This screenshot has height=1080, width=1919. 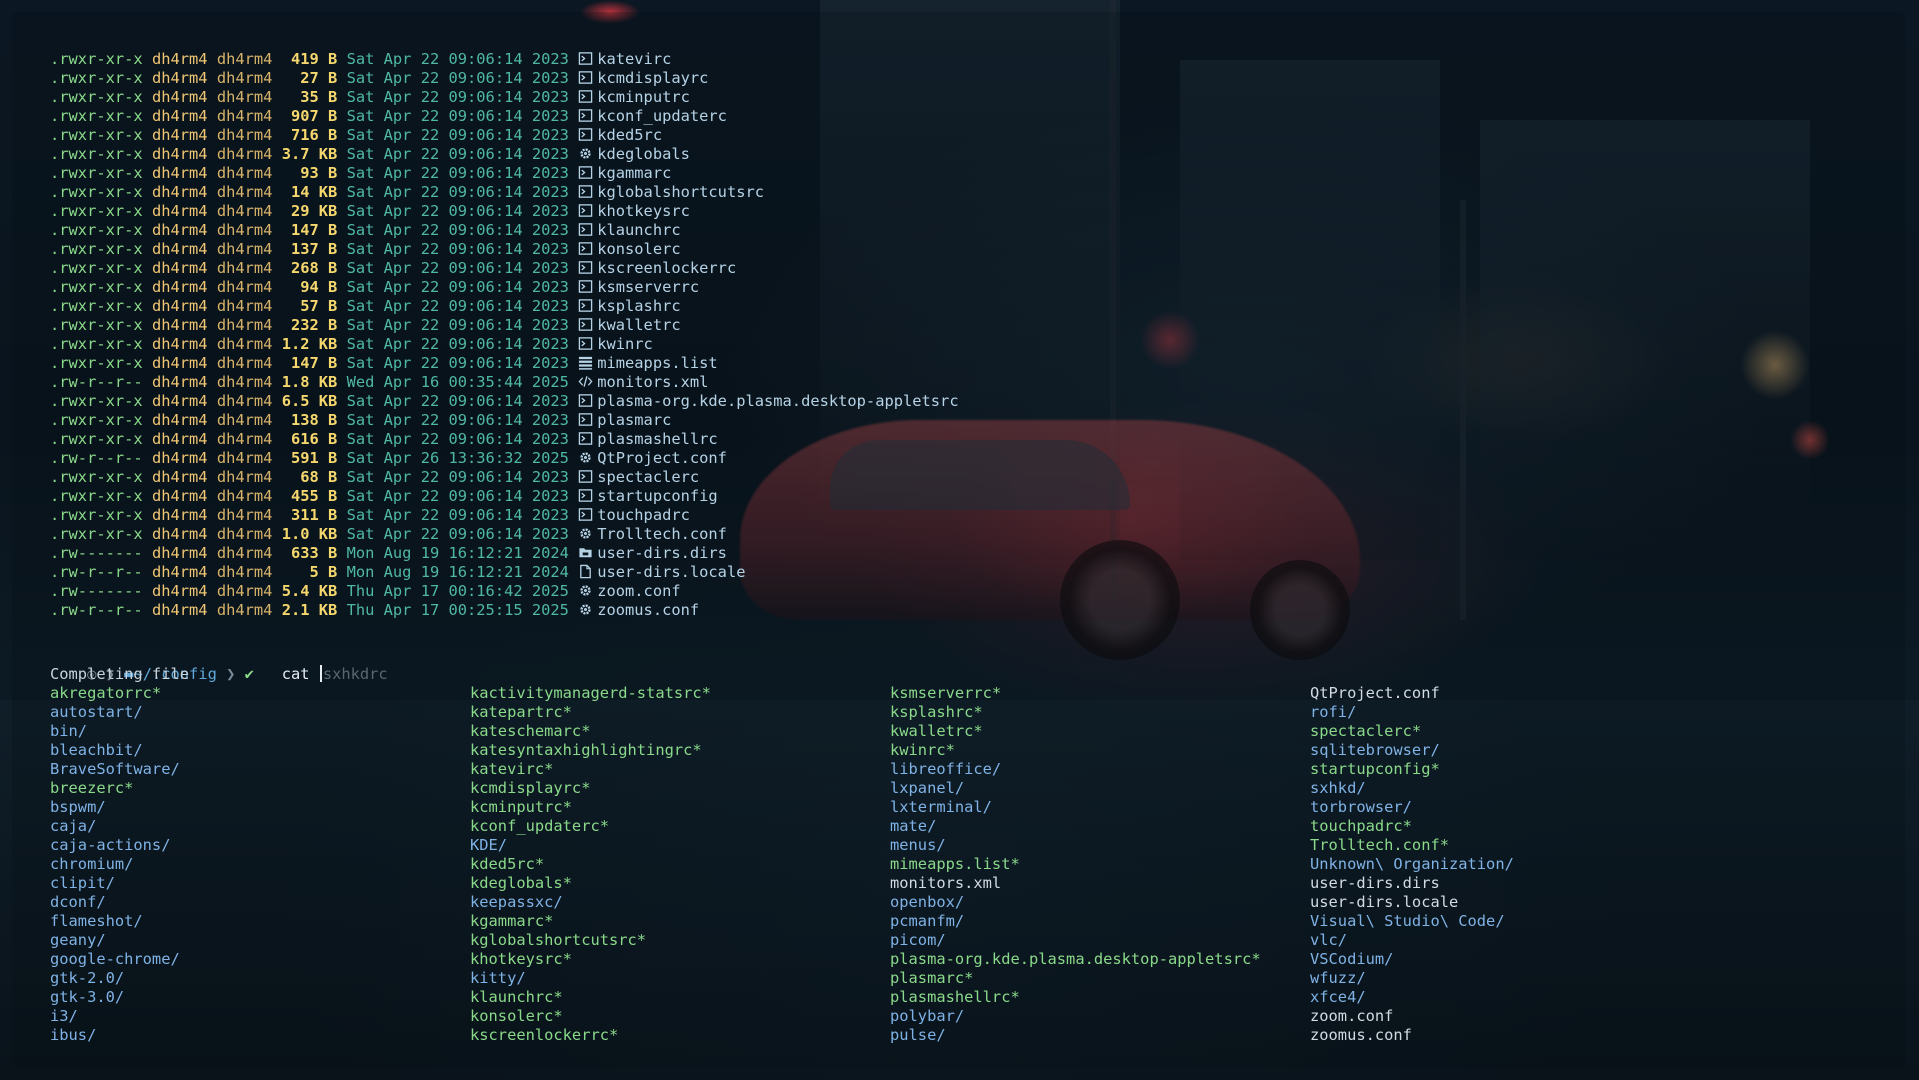 What do you see at coordinates (590, 902) in the screenshot?
I see `completion-item: keepassxc/` at bounding box center [590, 902].